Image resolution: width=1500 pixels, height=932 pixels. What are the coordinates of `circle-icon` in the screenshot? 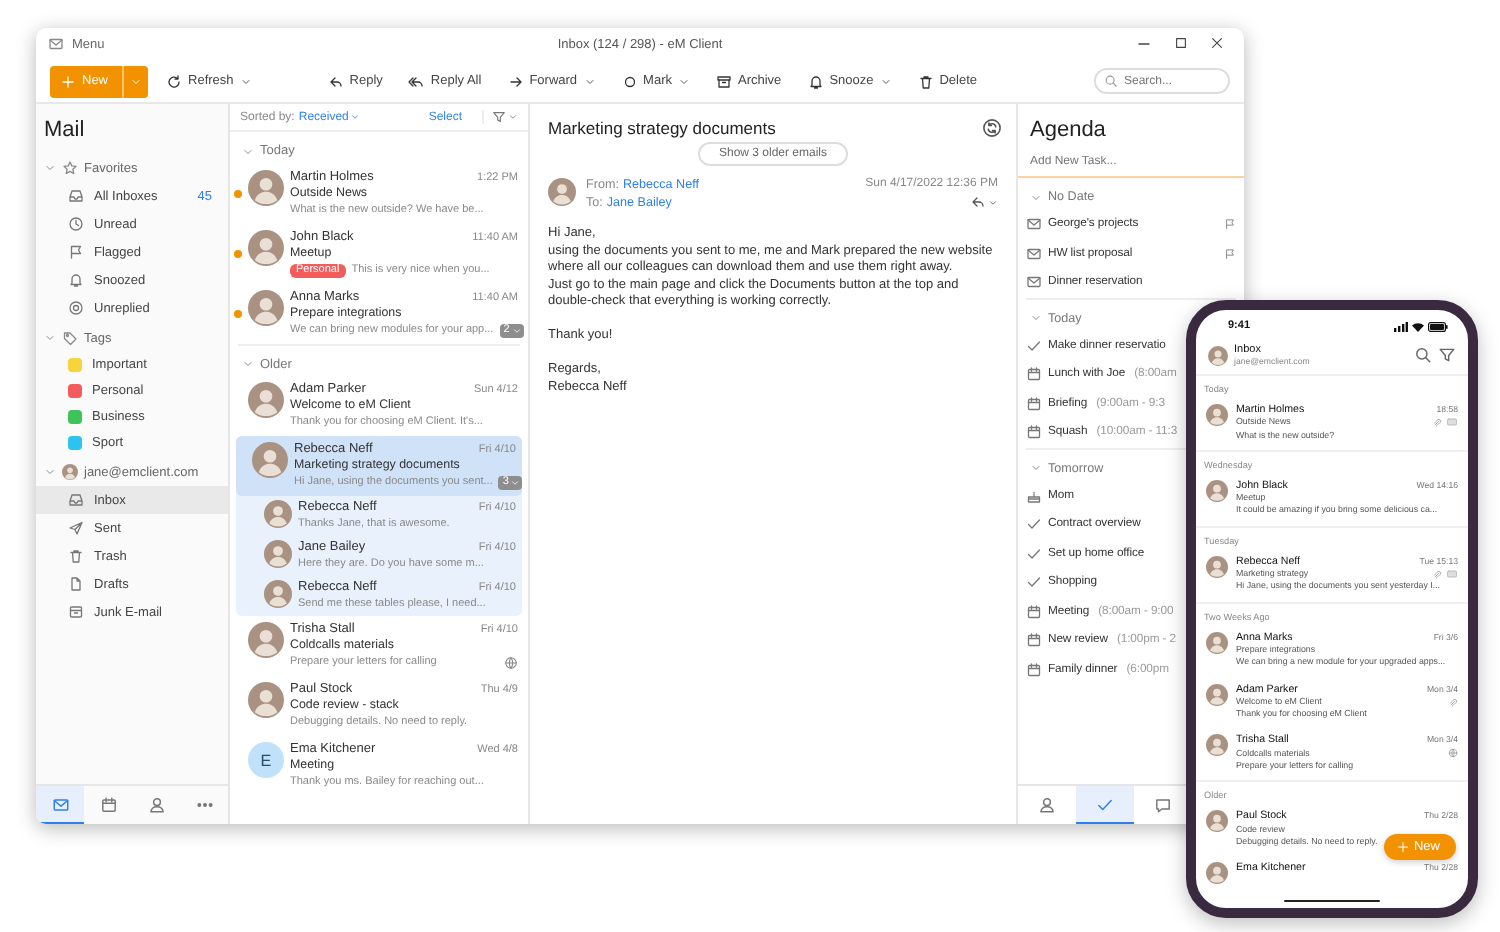 It's located at (629, 81).